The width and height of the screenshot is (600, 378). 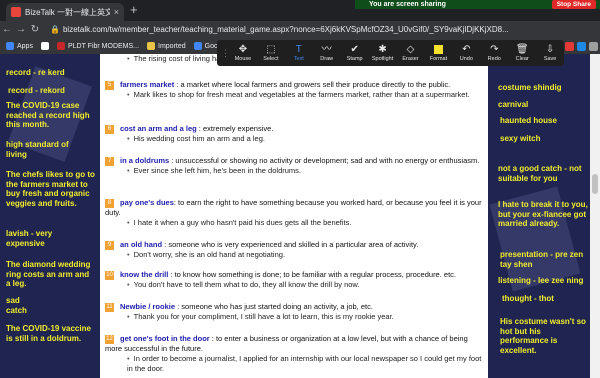 I want to click on mouse-icon: ✥, so click(x=243, y=49).